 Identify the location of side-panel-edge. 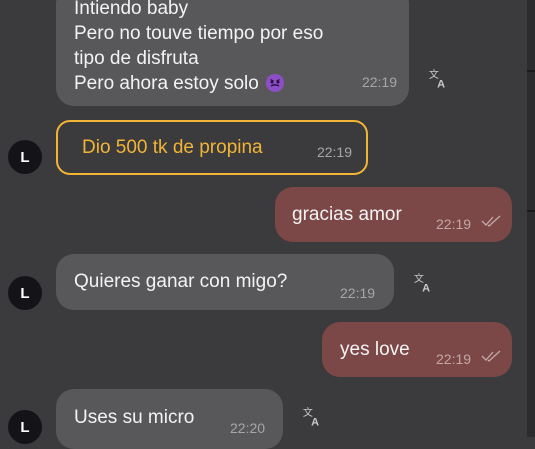
(531, 218).